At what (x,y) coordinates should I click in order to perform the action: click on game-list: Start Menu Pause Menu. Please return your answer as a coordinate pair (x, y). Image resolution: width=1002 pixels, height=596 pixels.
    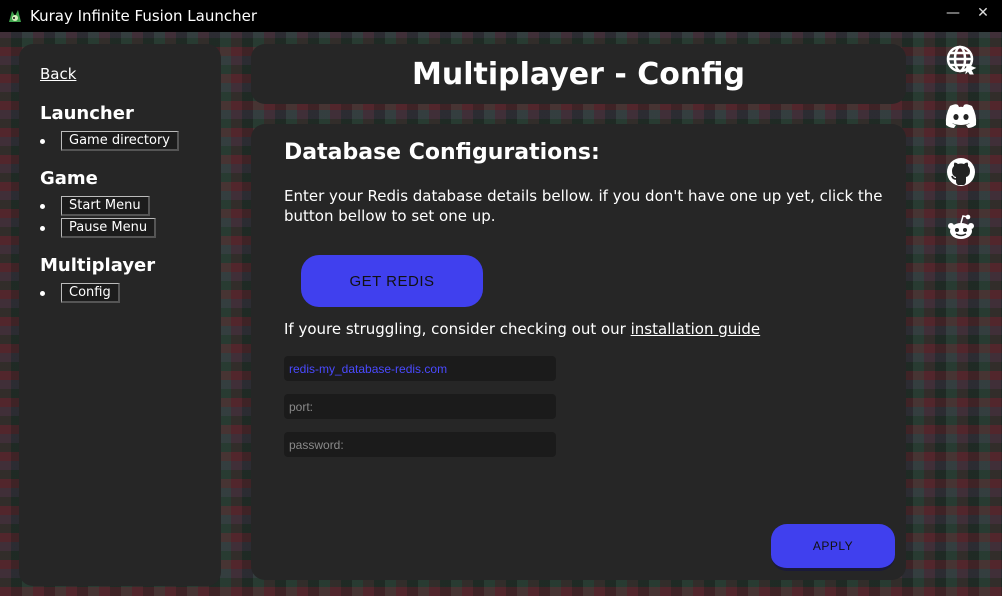
    Looking at the image, I should click on (130, 217).